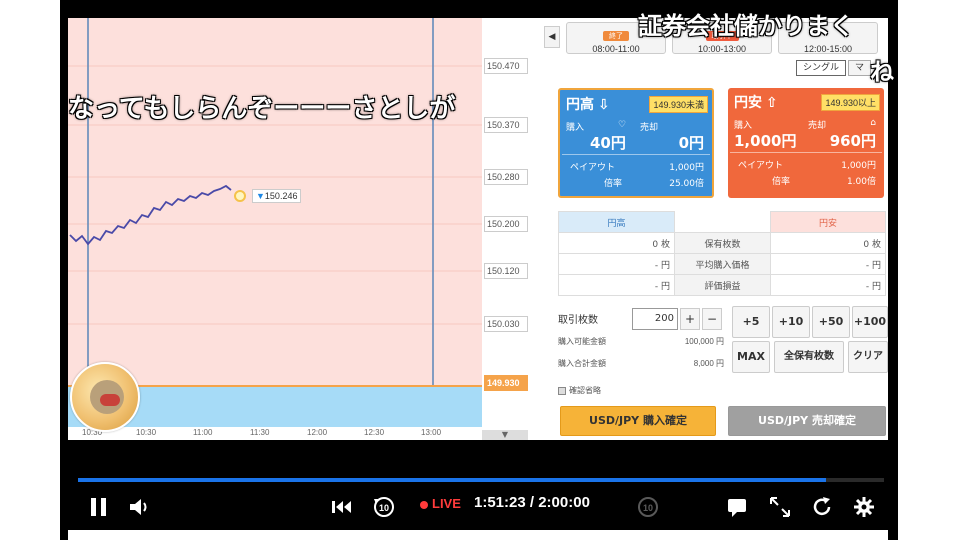  What do you see at coordinates (431, 432) in the screenshot?
I see `x-tick: 13:00` at bounding box center [431, 432].